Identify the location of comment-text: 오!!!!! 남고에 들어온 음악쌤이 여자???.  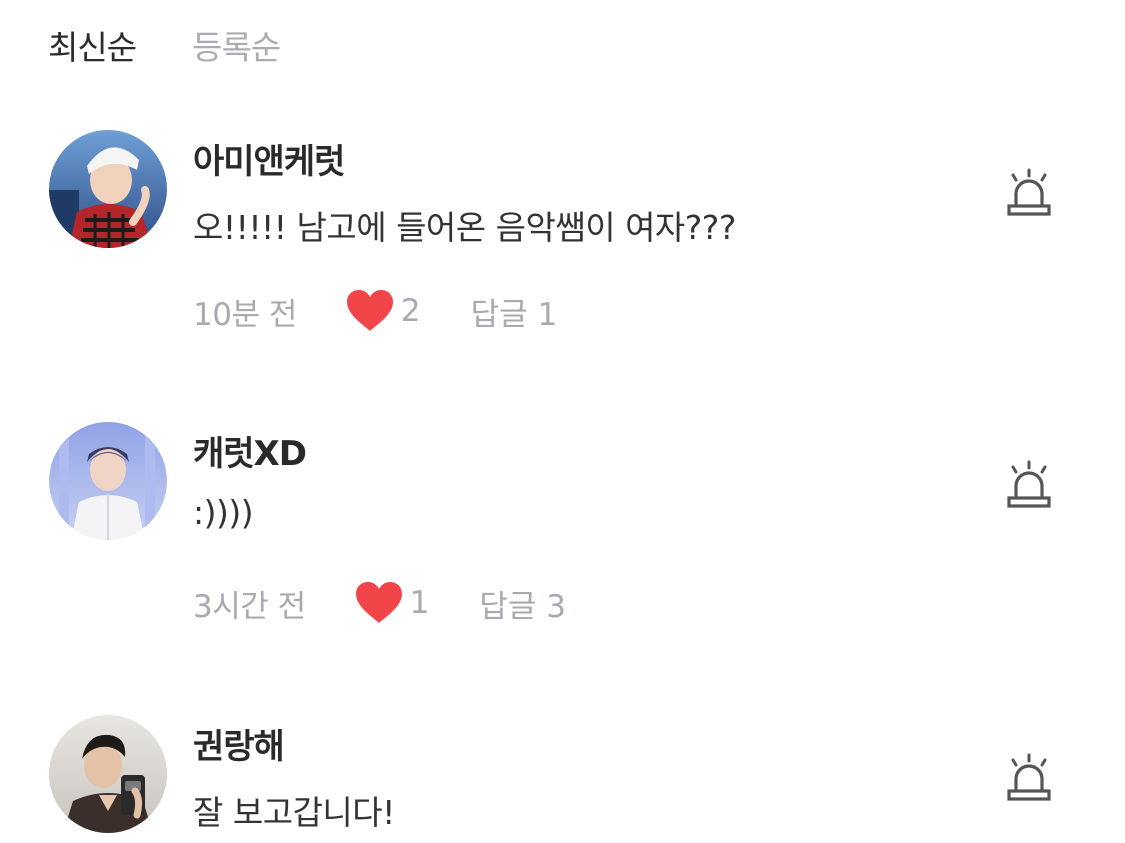
(464, 227).